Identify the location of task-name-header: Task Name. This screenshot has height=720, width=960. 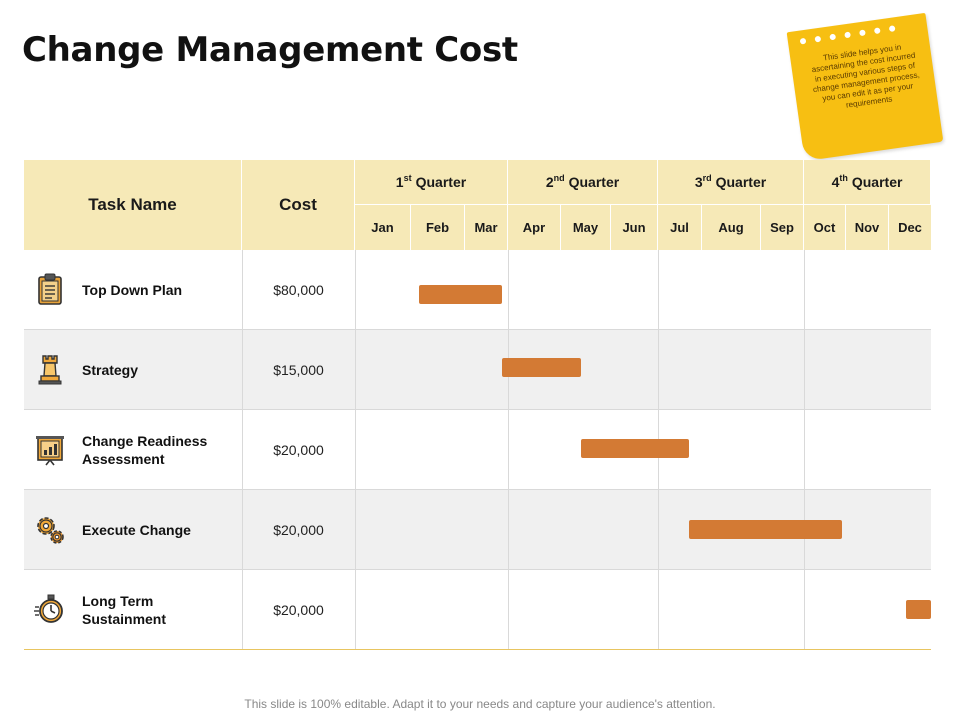
(133, 205).